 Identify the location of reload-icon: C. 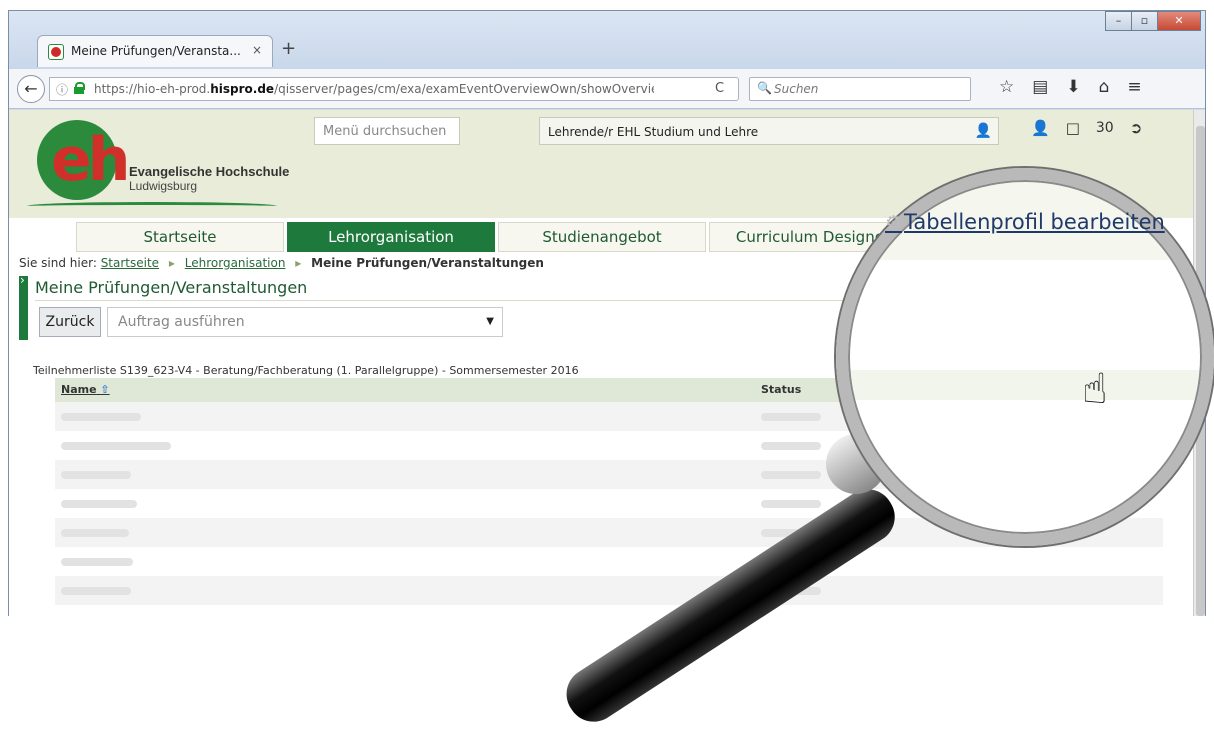
(719, 88).